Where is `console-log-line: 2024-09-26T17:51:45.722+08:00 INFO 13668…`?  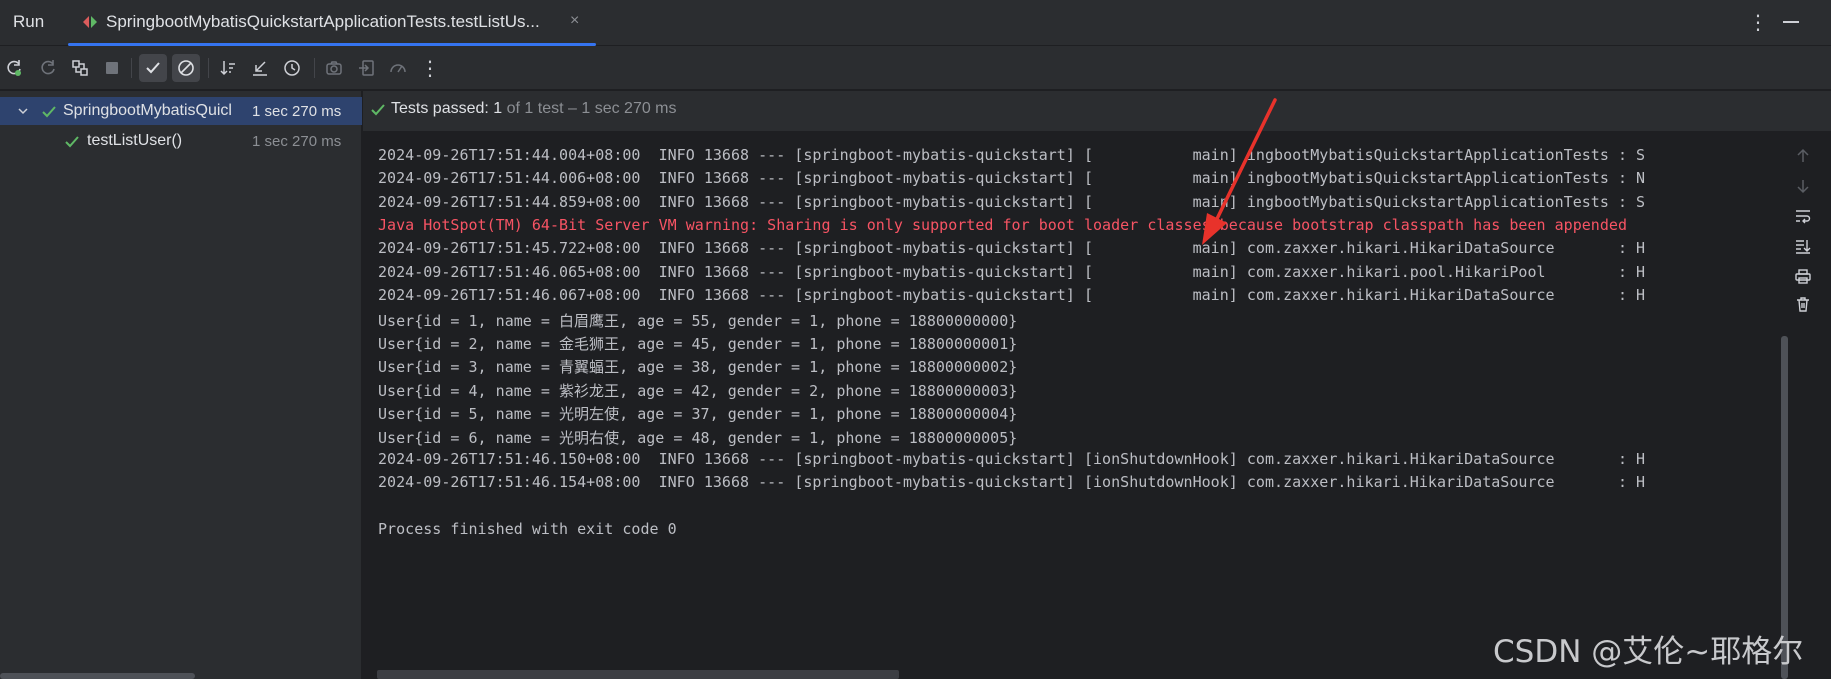
console-log-line: 2024-09-26T17:51:45.722+08:00 INFO 13668… is located at coordinates (1012, 248).